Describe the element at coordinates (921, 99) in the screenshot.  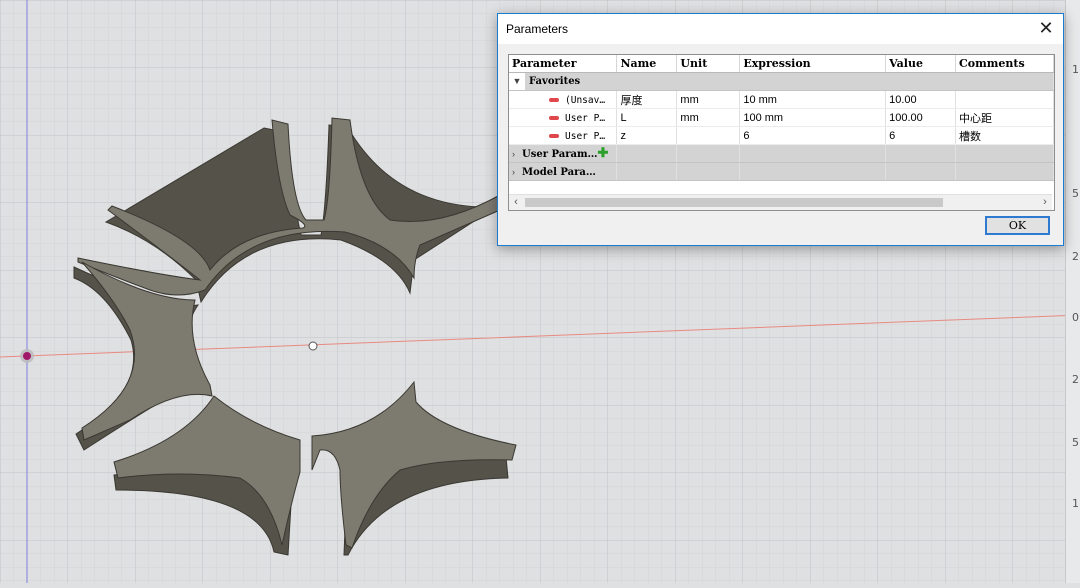
I see `cell-value: 10.00` at that location.